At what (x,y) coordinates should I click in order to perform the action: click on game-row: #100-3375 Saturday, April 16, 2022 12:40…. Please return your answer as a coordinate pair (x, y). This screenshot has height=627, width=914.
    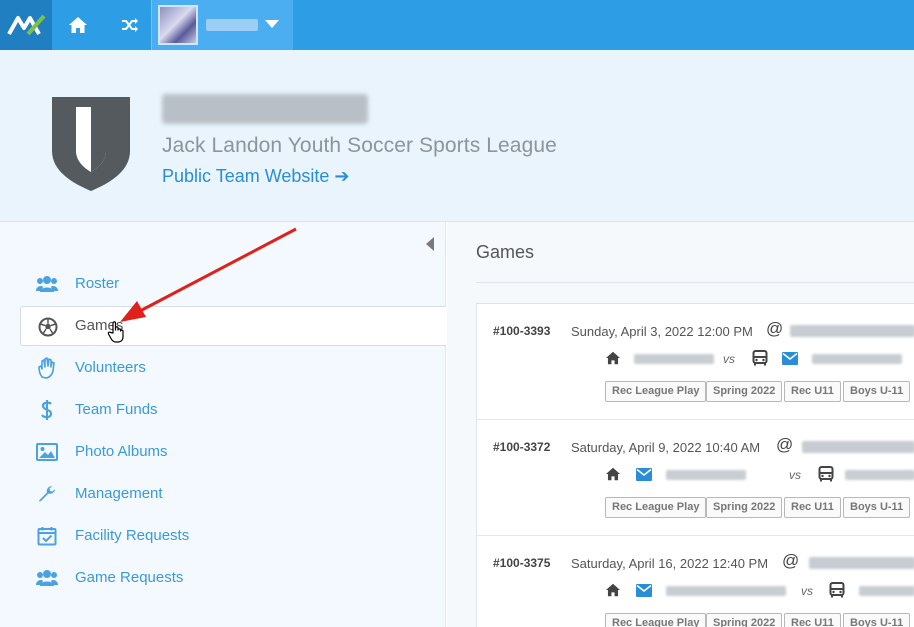
    Looking at the image, I should click on (695, 581).